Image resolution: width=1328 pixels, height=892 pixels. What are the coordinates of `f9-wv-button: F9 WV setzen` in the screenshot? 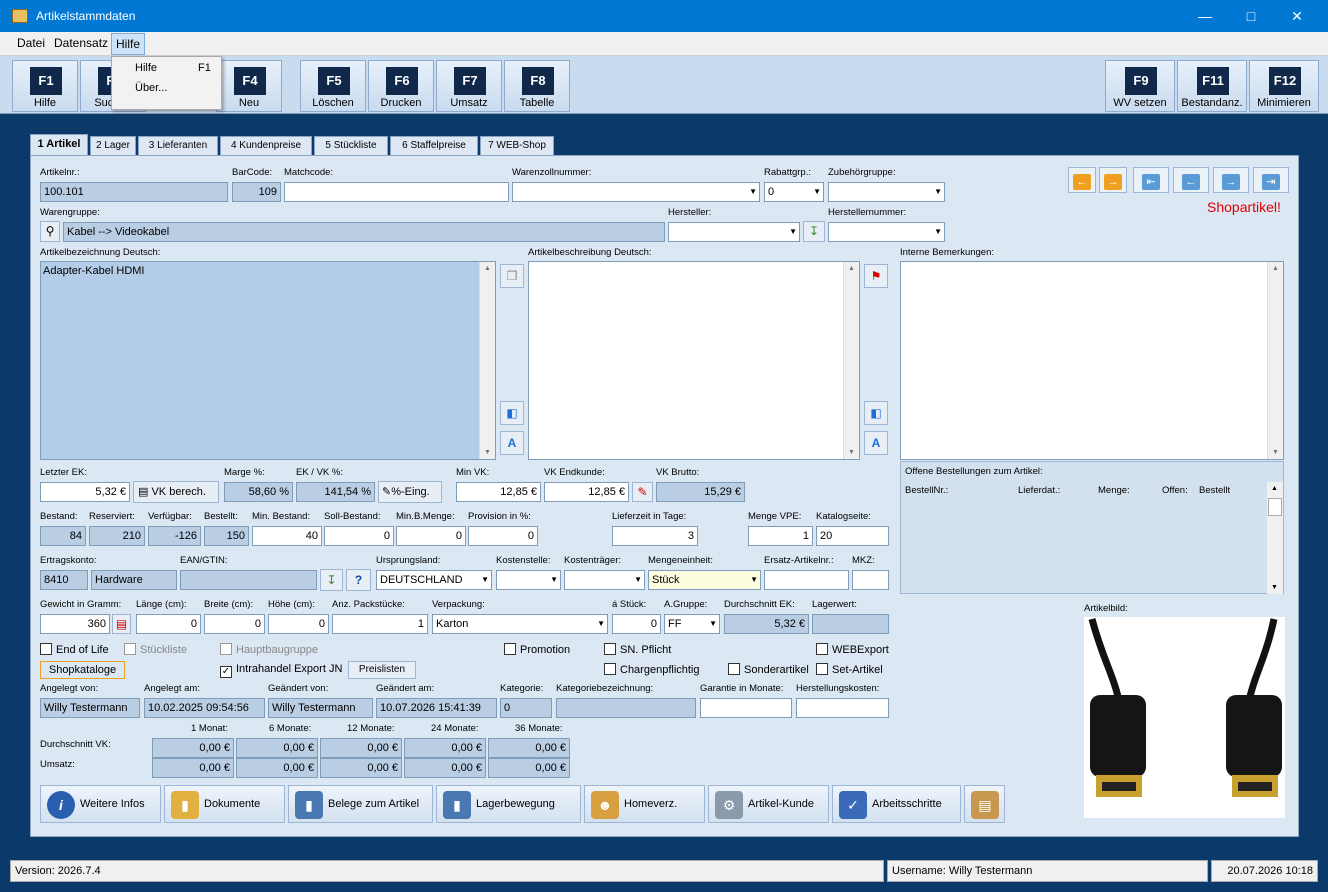 It's located at (1140, 86).